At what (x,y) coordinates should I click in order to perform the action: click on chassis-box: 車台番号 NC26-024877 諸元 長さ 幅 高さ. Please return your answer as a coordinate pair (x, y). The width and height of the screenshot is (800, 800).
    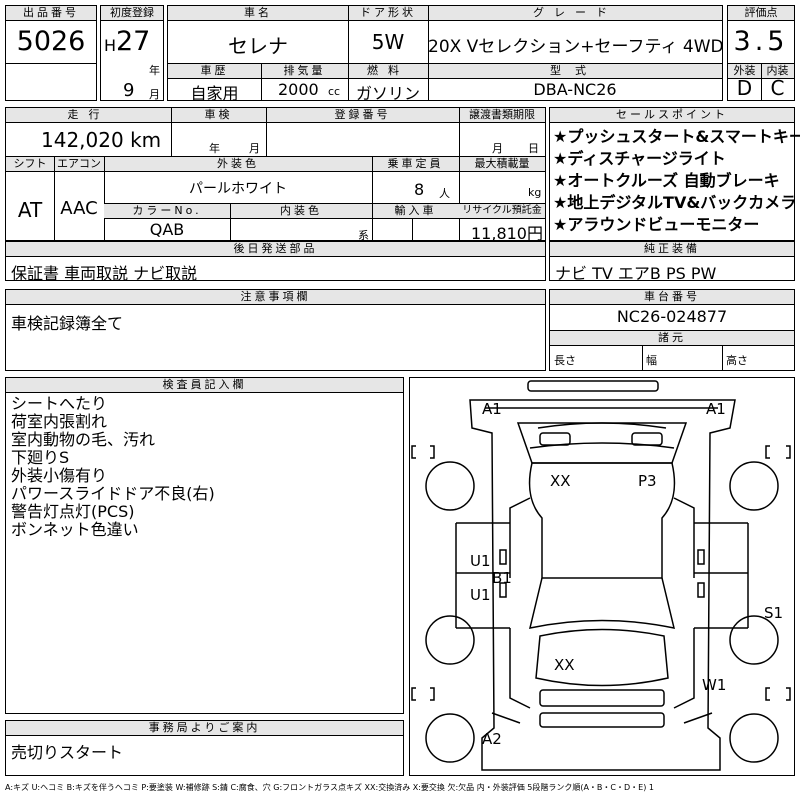
    Looking at the image, I should click on (672, 330).